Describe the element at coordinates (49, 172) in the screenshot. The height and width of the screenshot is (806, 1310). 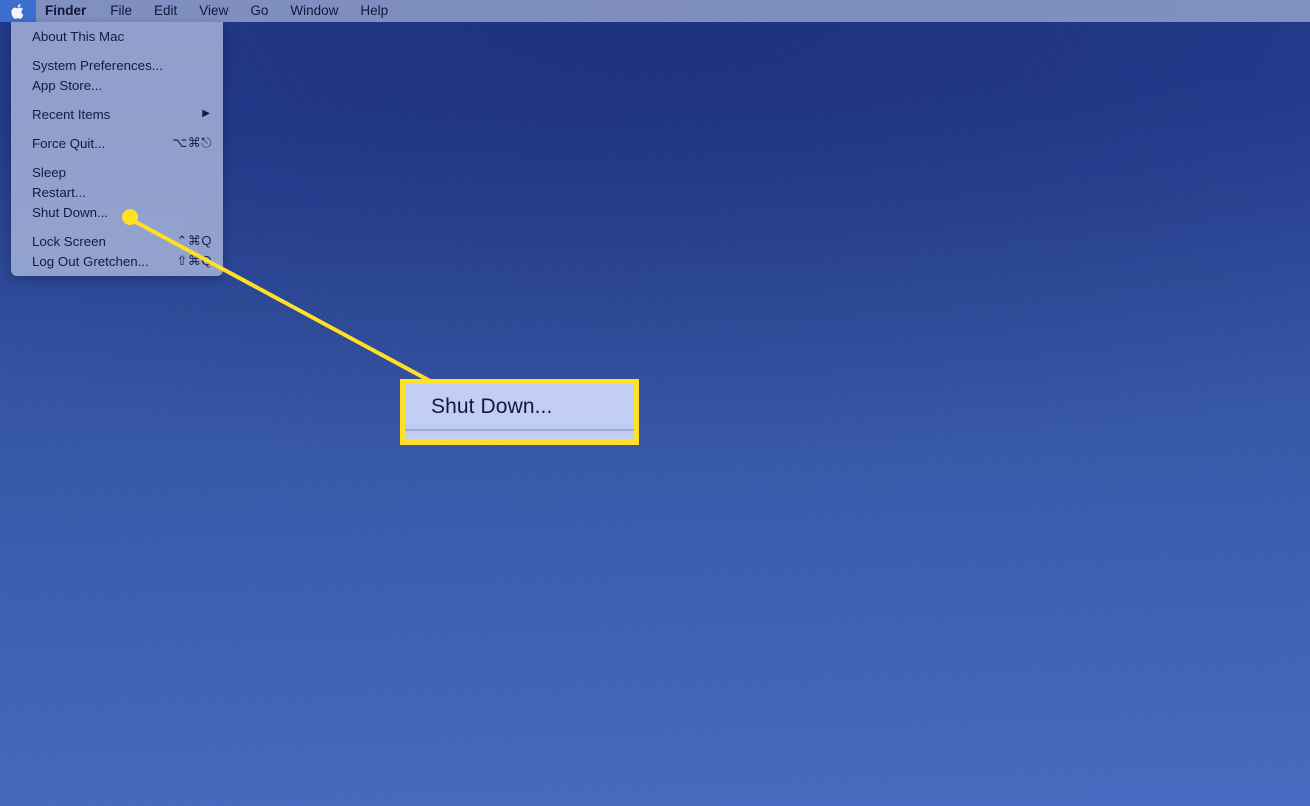
I see `menu-item-label: Sleep` at that location.